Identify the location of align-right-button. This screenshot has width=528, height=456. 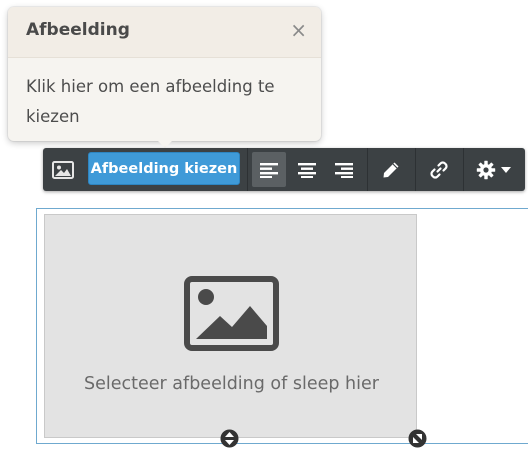
(344, 169).